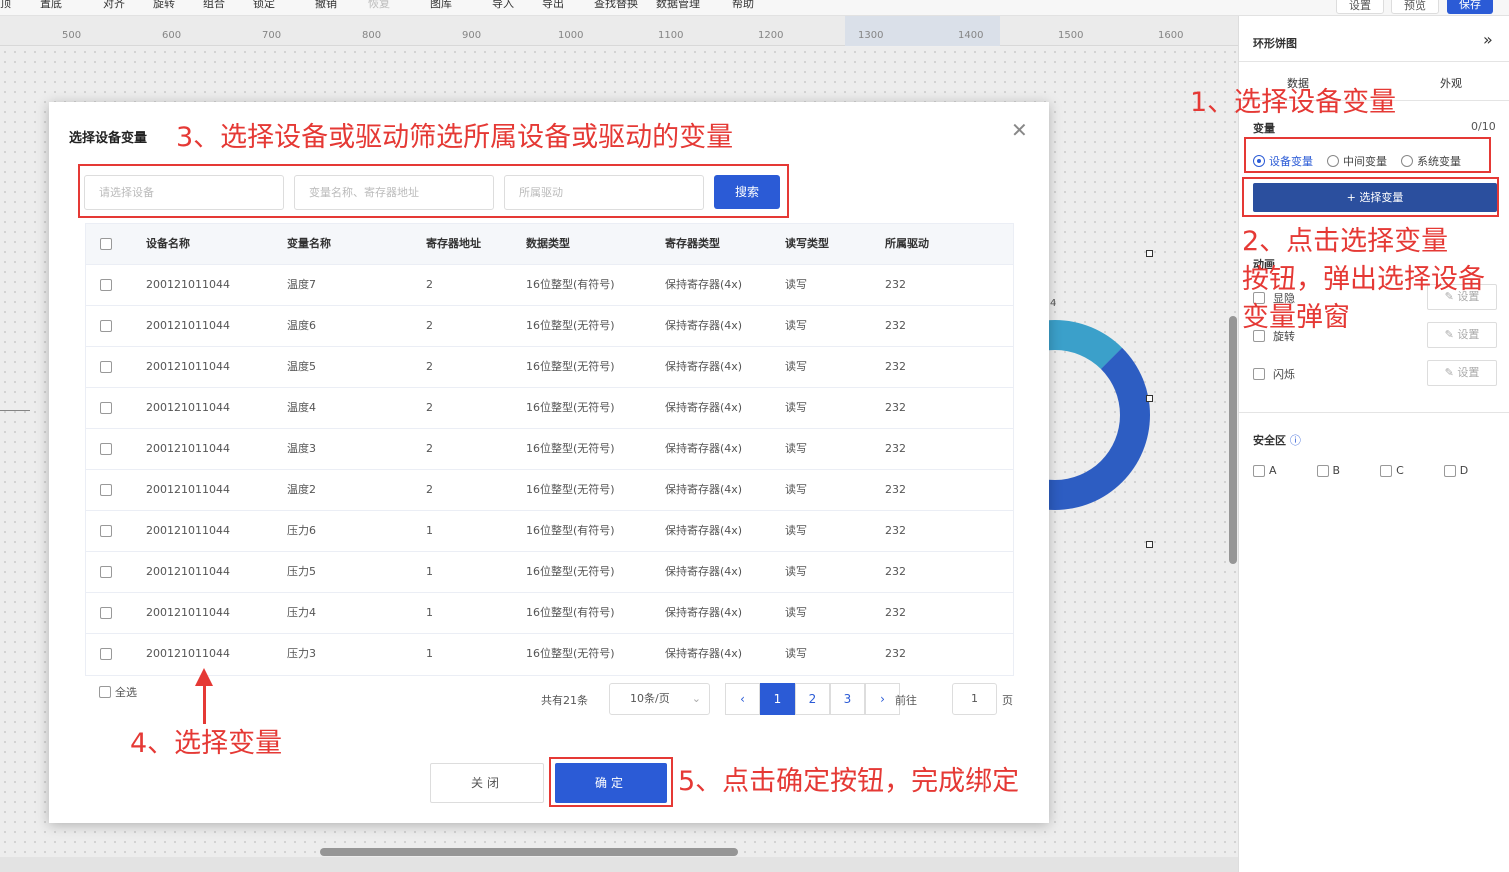 The height and width of the screenshot is (872, 1509). I want to click on toolbar-help-button: 帮助, so click(743, 5).